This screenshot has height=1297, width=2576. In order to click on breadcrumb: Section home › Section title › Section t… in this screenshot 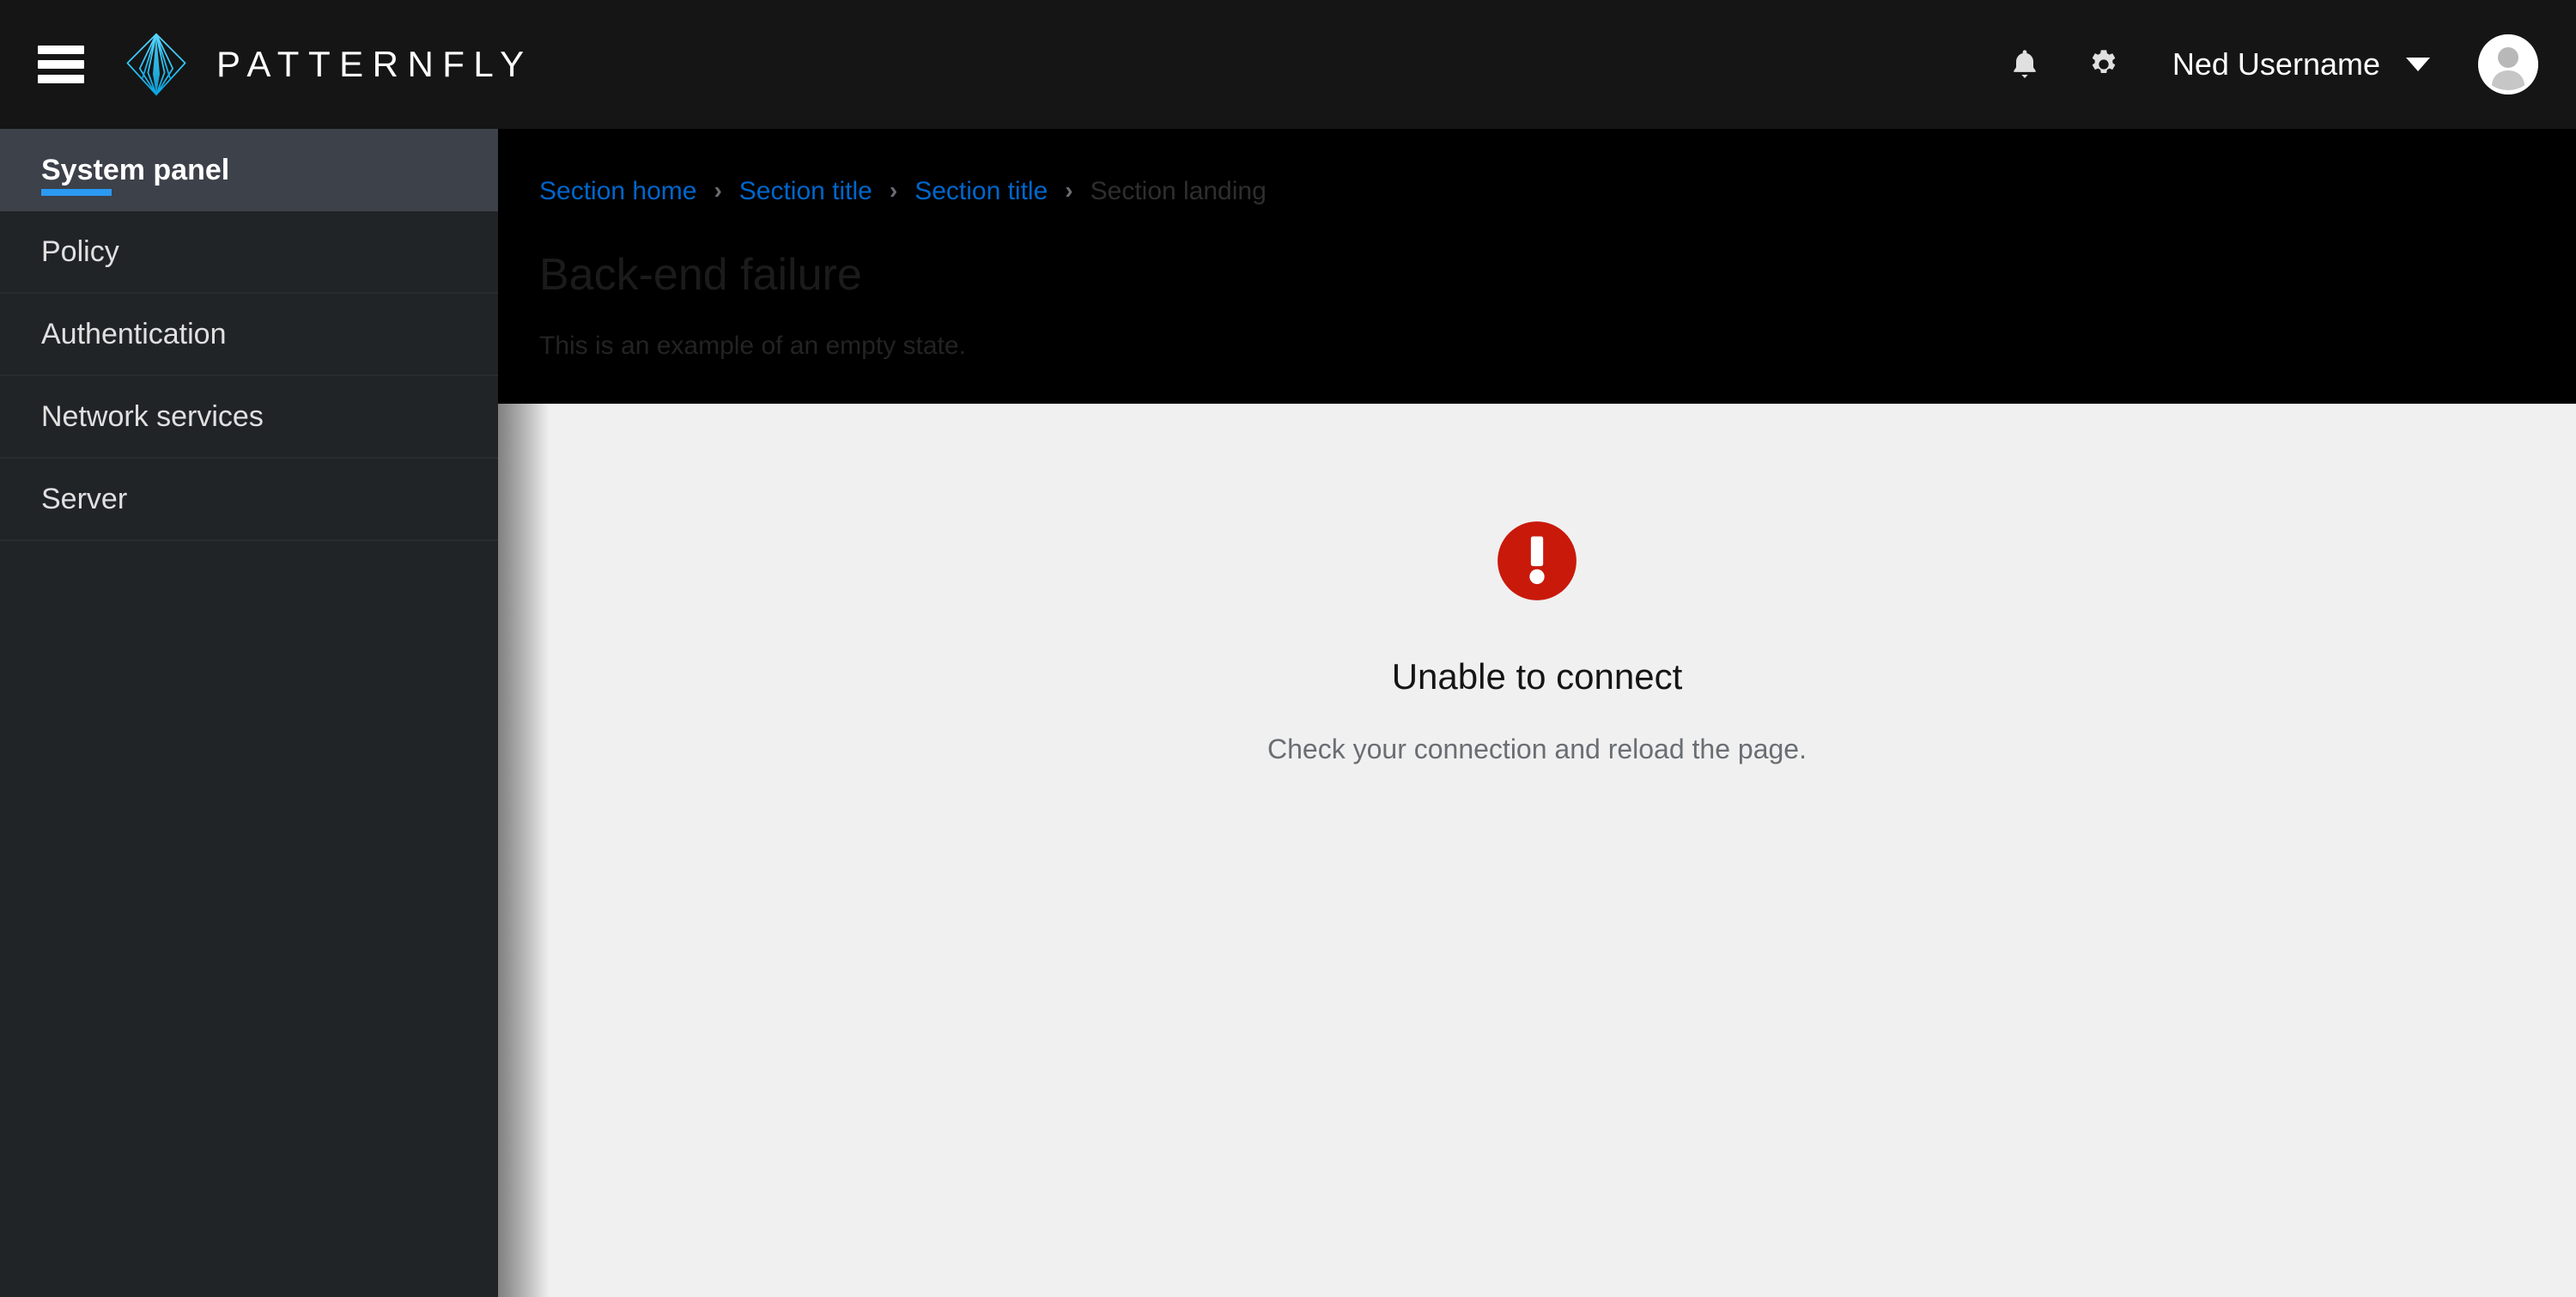, I will do `click(1537, 191)`.